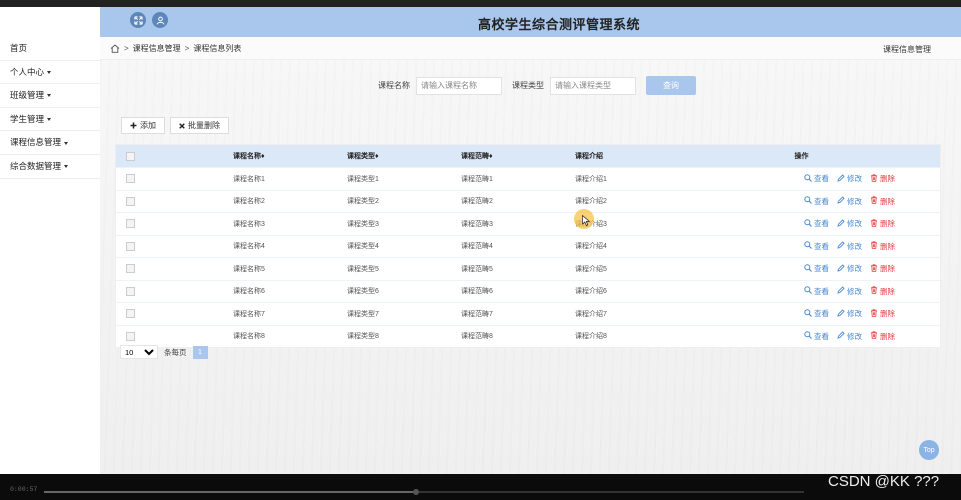 This screenshot has height=500, width=961. Describe the element at coordinates (480, 3) in the screenshot. I see `window-top-strip` at that location.